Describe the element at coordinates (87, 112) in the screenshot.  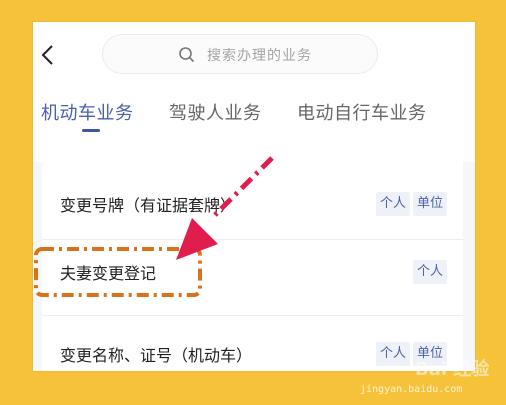
I see `tab-motor-vehicle: 机动车业务` at that location.